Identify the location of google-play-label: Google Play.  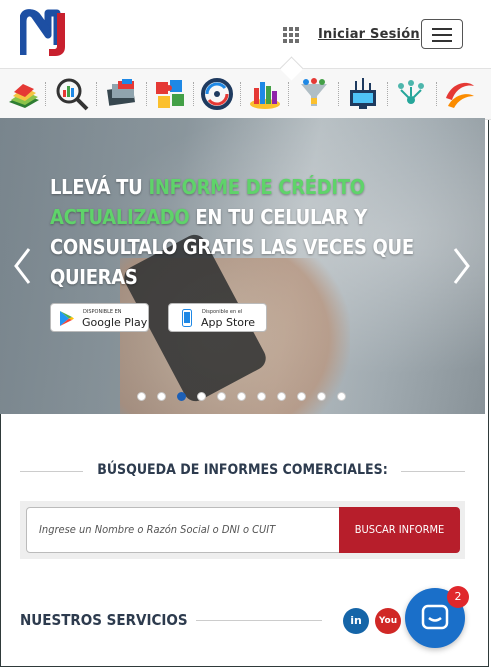
(115, 322).